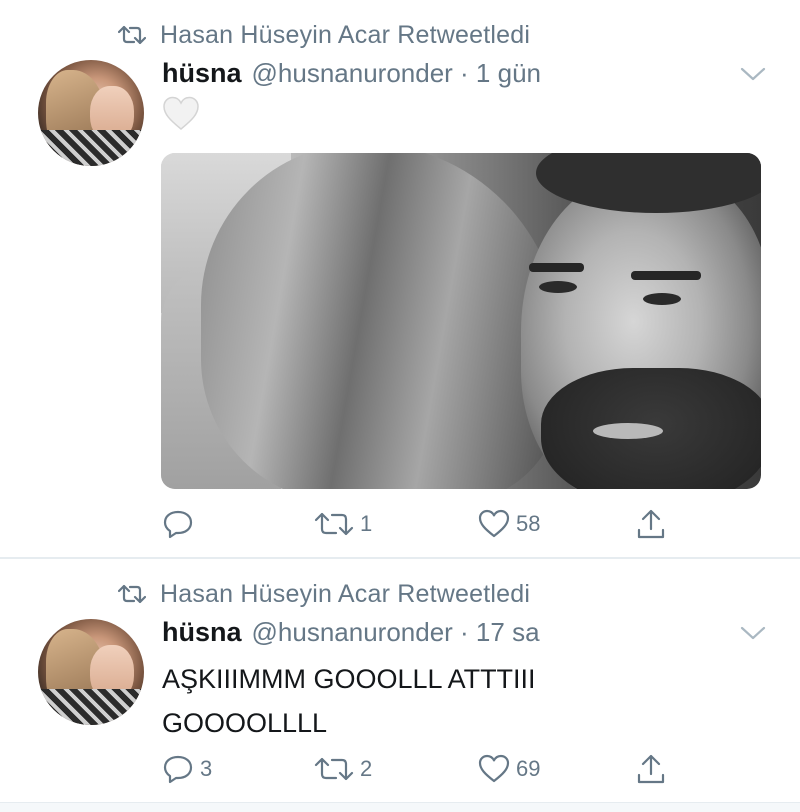 This screenshot has height=812, width=800. I want to click on tweet-text: AŞKIIIMMM GOOOLLL ATTTIII GOOOOLLLL, so click(349, 701).